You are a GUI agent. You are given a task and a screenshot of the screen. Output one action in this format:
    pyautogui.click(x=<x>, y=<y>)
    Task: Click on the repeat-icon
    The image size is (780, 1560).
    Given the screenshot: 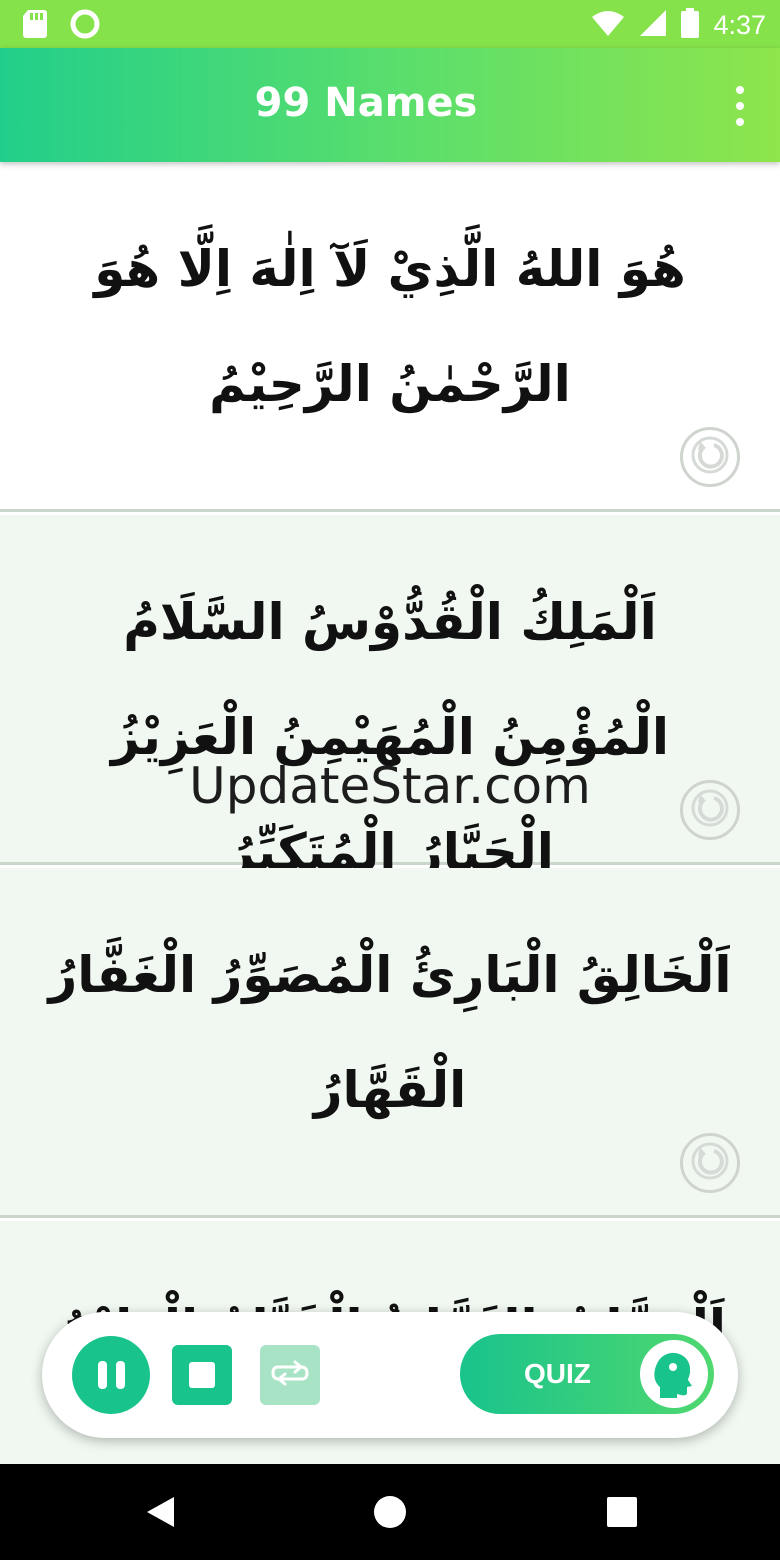 What is the action you would take?
    pyautogui.click(x=290, y=1375)
    